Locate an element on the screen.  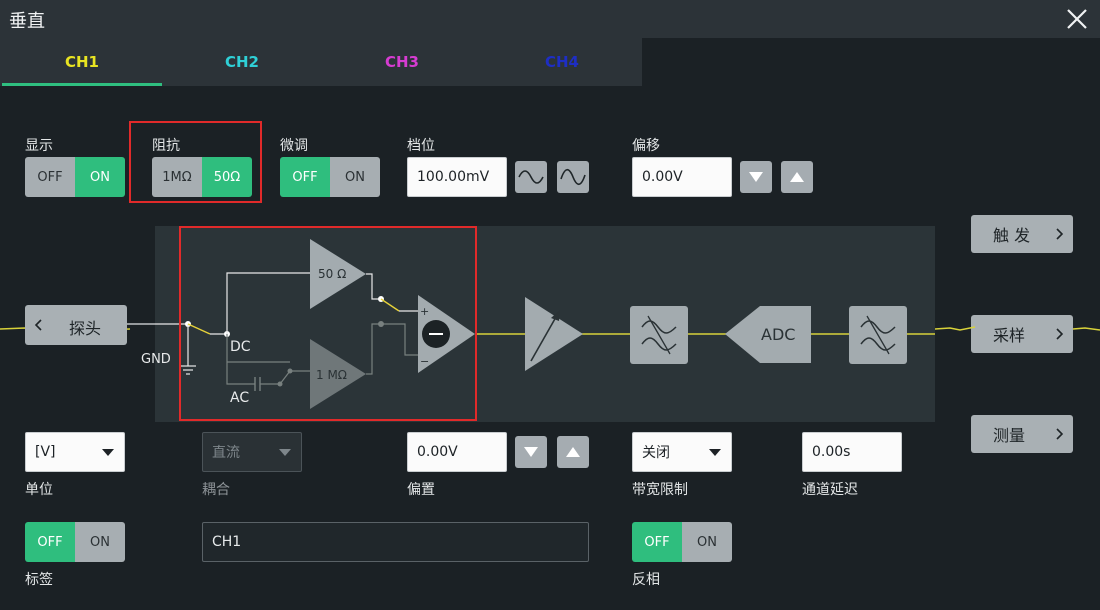
scale-value: 100.00mV is located at coordinates (453, 177).